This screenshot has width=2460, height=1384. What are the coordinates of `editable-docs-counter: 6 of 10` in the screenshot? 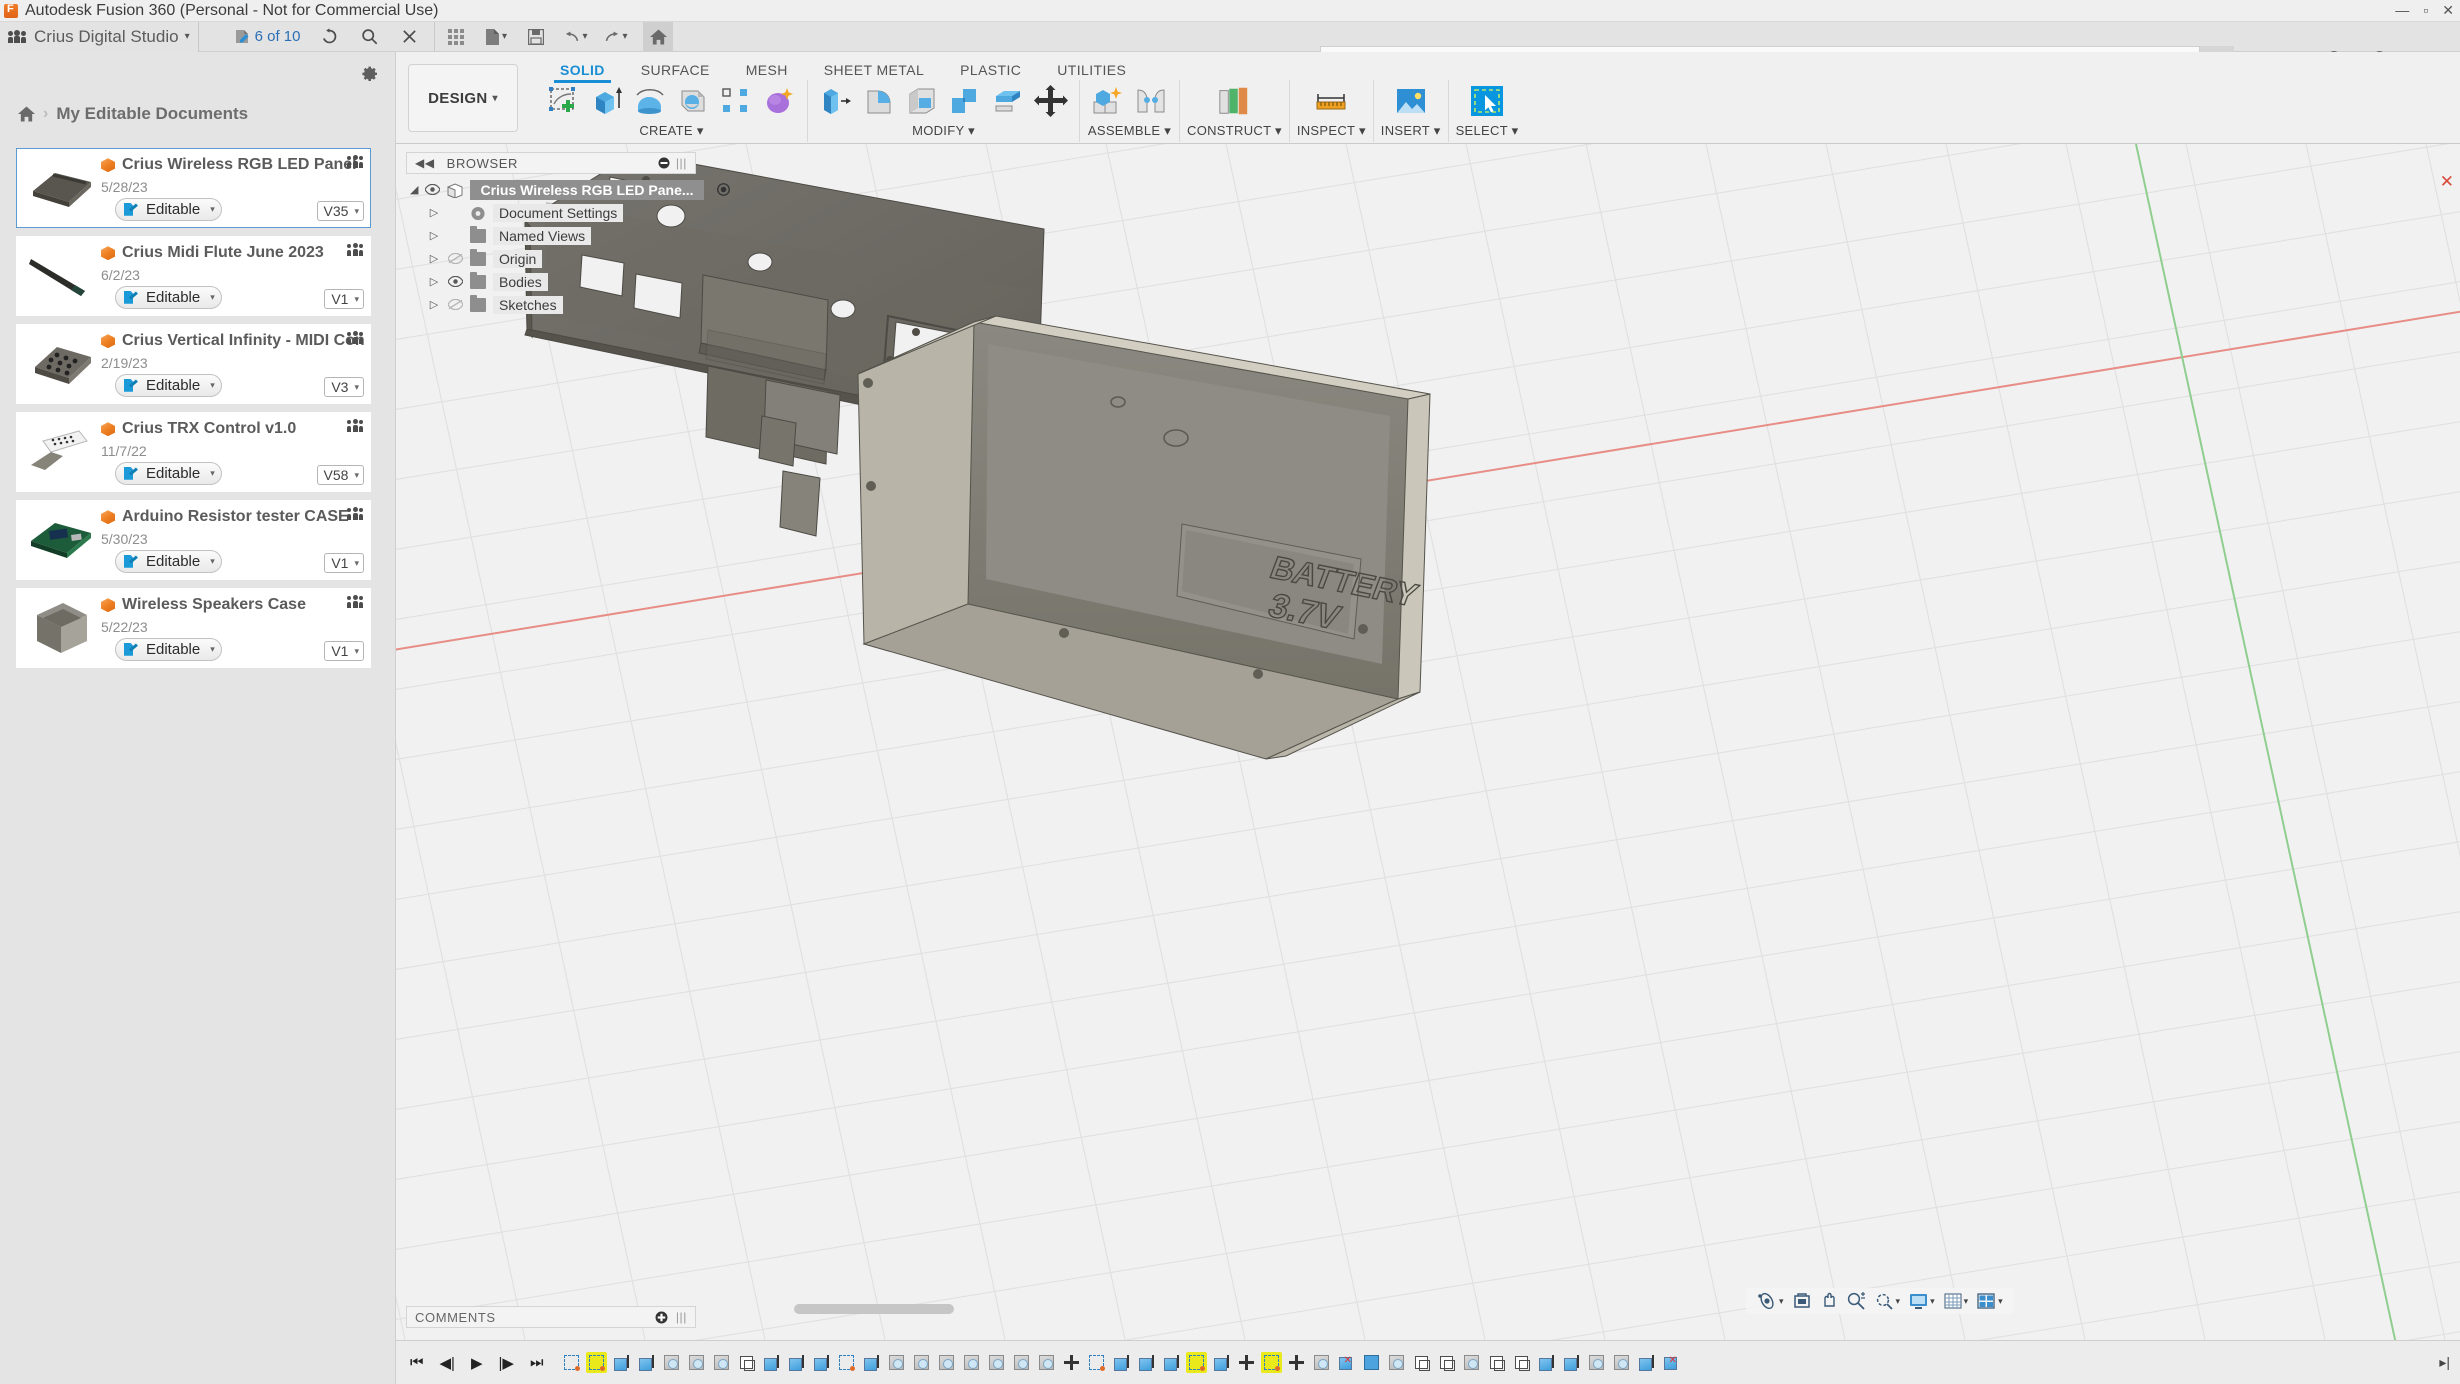 It's located at (267, 36).